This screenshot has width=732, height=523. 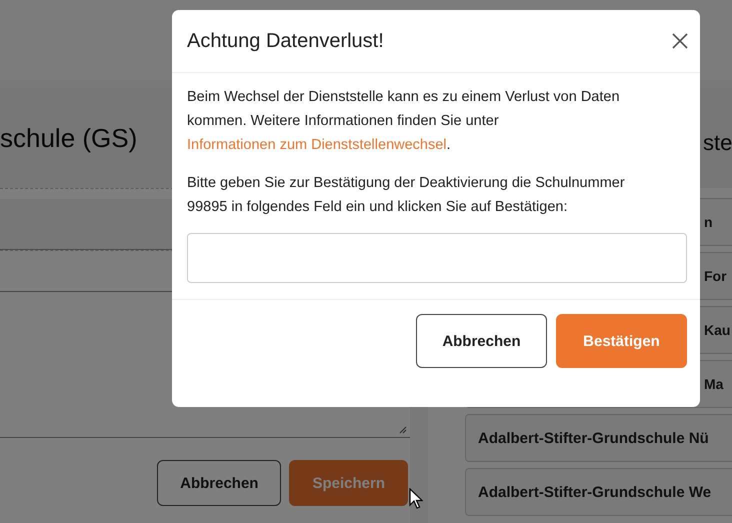 What do you see at coordinates (680, 41) in the screenshot?
I see `close-icon` at bounding box center [680, 41].